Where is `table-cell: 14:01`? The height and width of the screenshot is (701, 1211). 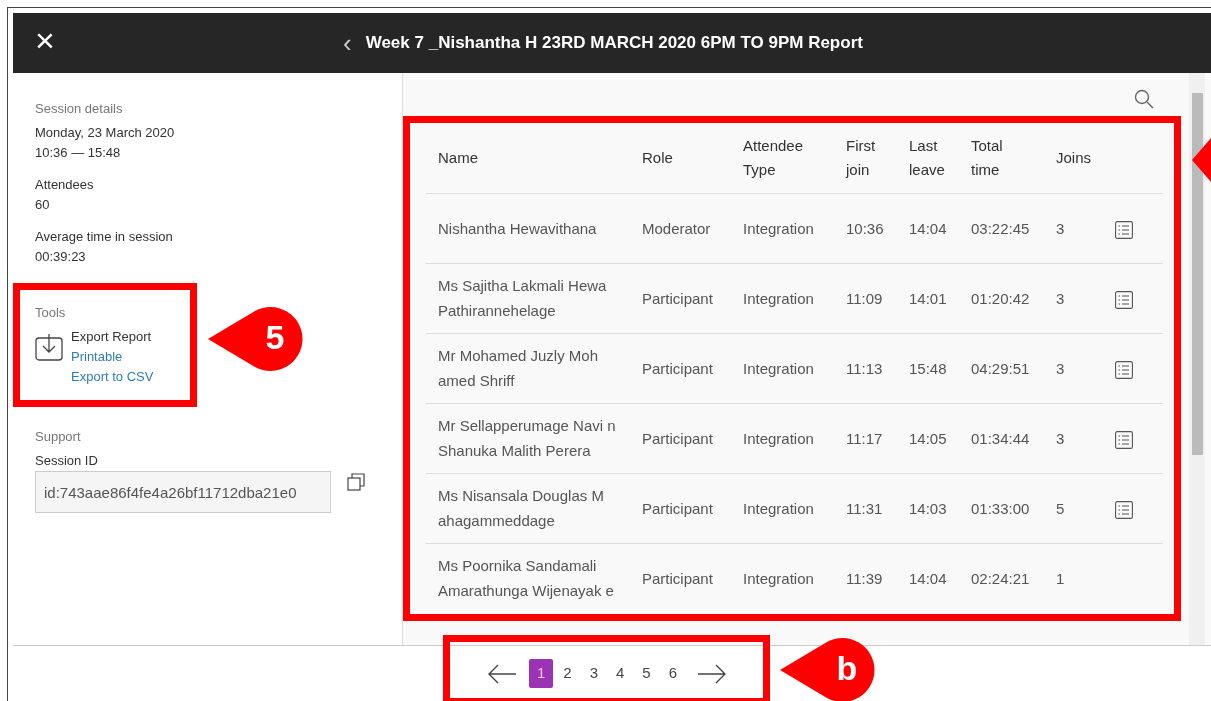 table-cell: 14:01 is located at coordinates (928, 298).